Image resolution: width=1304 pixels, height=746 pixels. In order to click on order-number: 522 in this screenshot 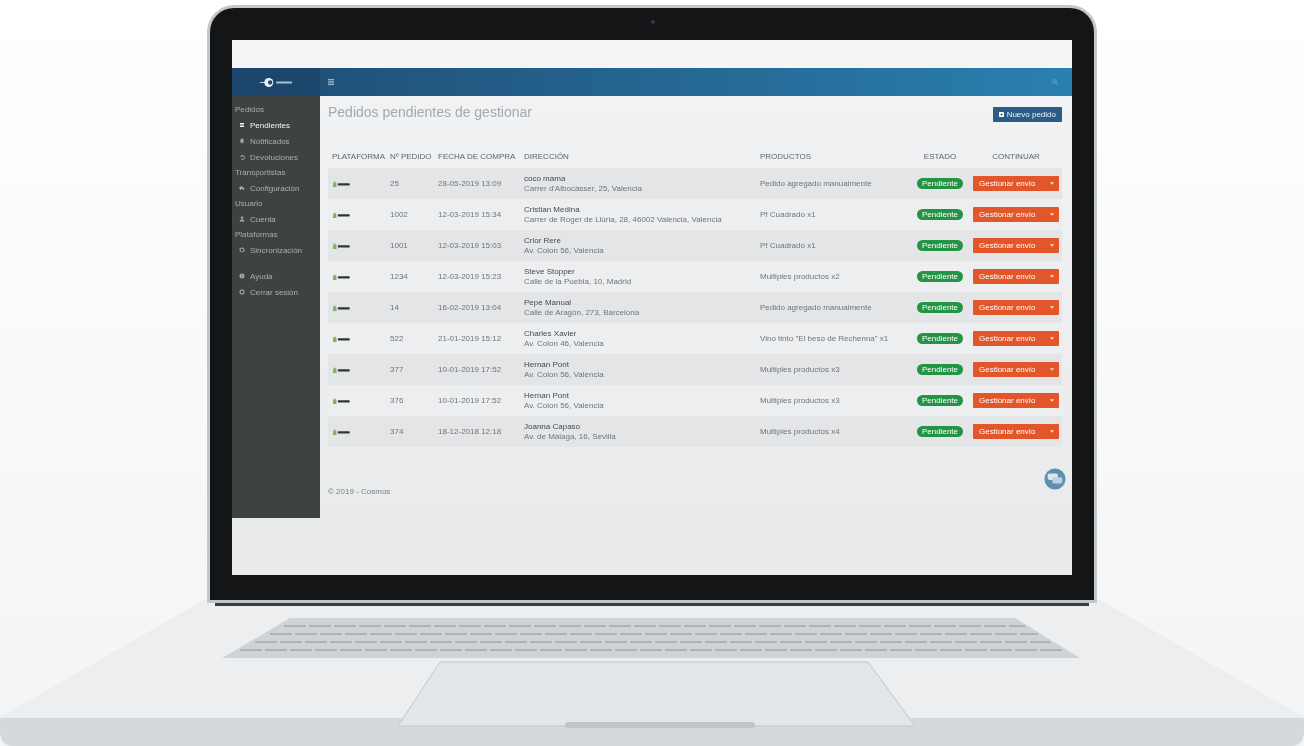, I will do `click(397, 338)`.